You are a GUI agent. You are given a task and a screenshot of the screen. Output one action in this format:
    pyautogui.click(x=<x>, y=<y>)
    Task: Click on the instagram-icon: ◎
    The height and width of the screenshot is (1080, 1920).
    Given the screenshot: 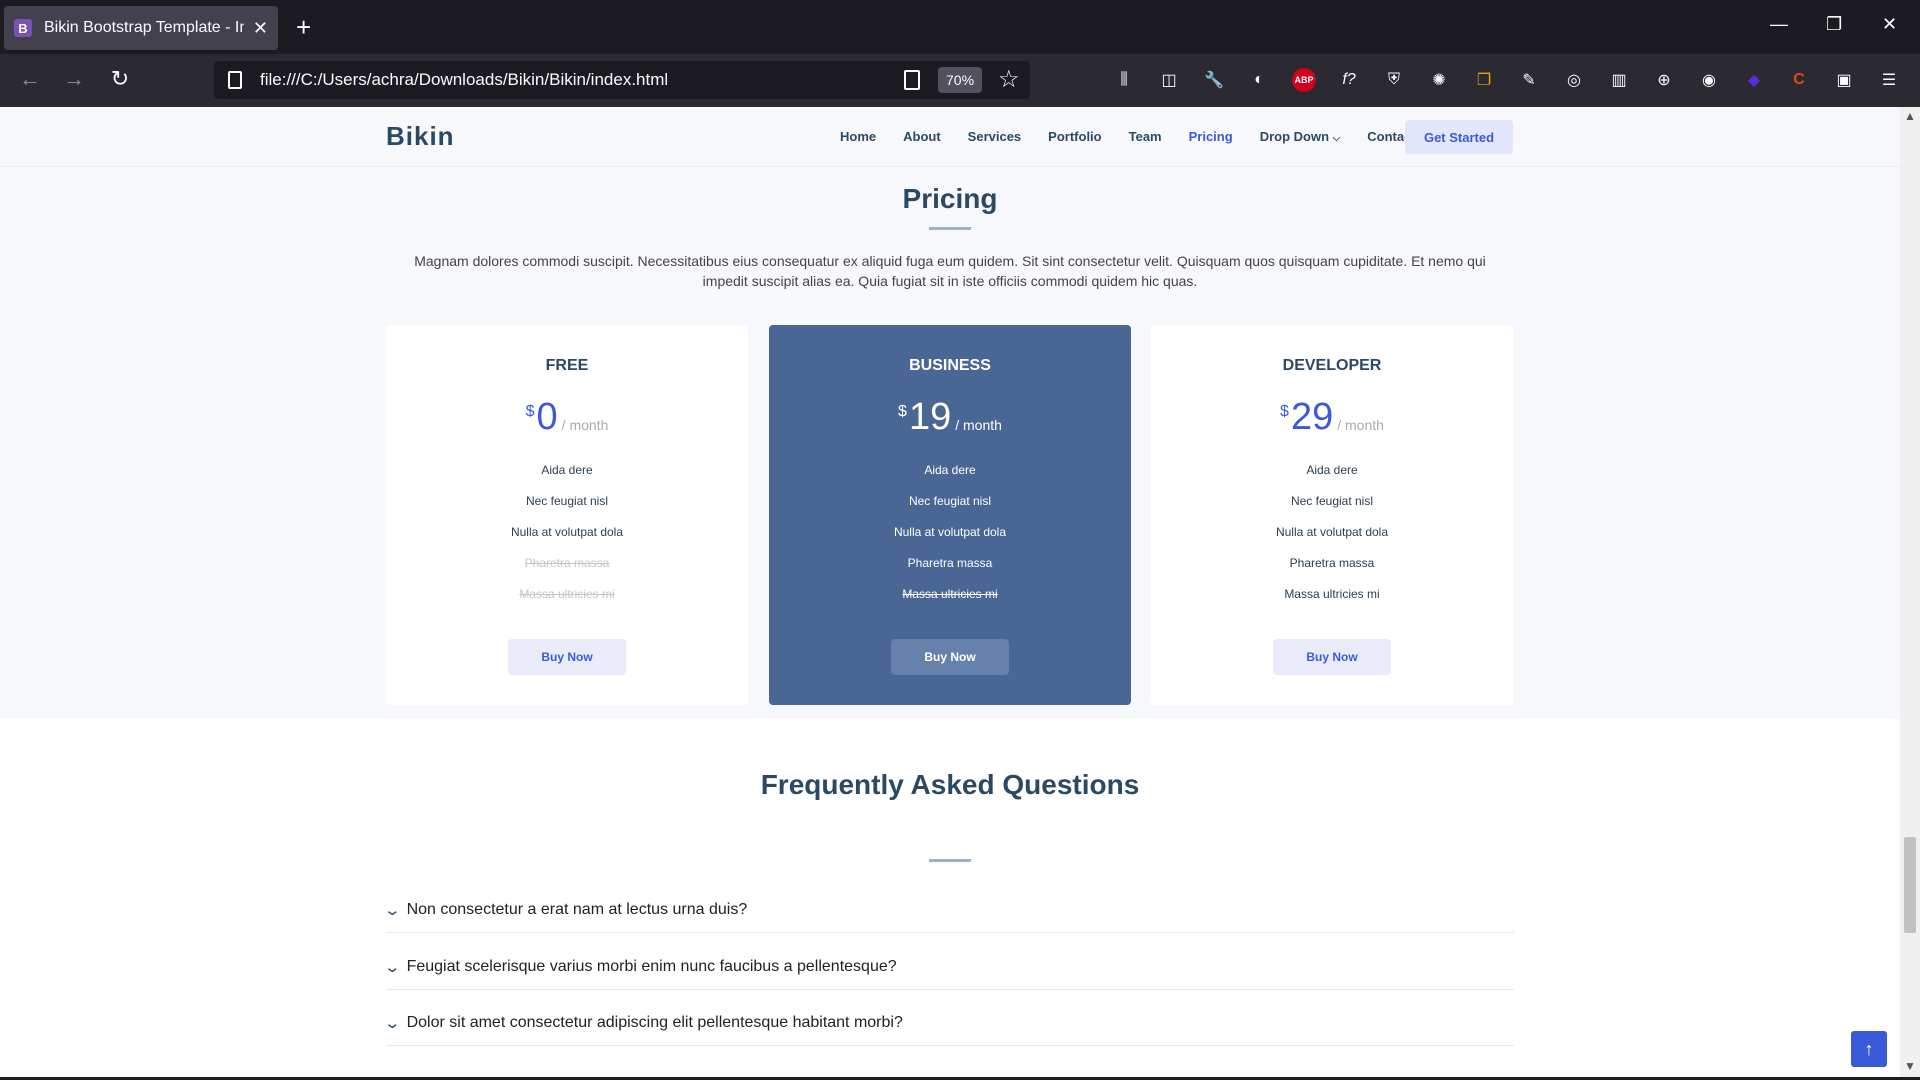 What is the action you would take?
    pyautogui.click(x=1574, y=80)
    